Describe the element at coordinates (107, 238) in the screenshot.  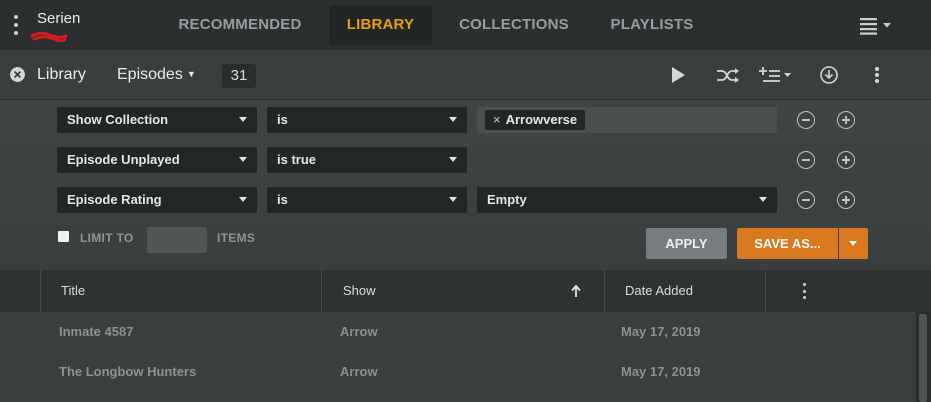
I see `limit-to-label: LIMIT TO` at that location.